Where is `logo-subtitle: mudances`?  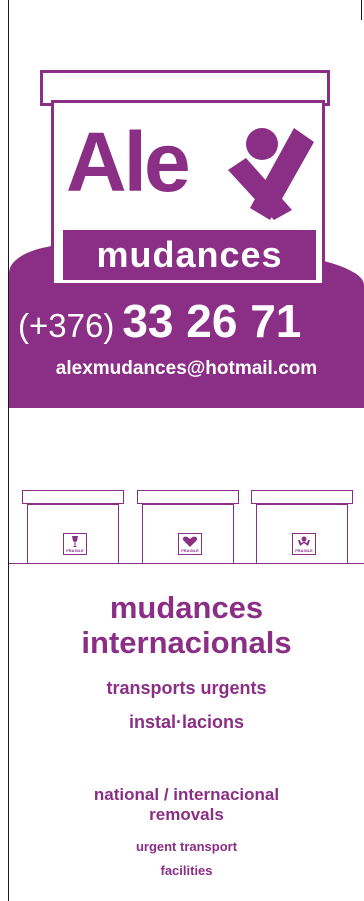
logo-subtitle: mudances is located at coordinates (189, 255).